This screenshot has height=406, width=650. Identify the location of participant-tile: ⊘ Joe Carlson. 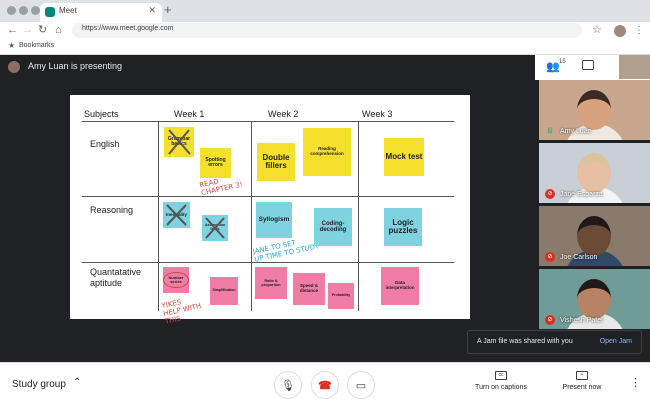
(594, 236).